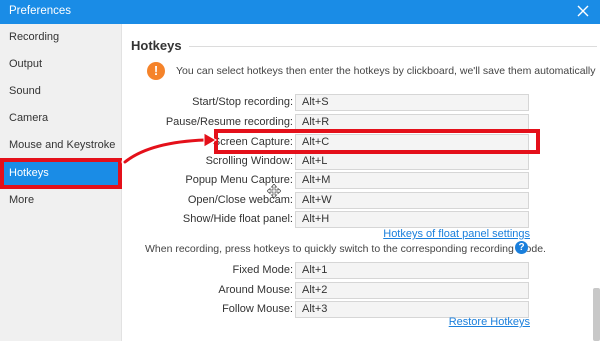 The width and height of the screenshot is (600, 341). Describe the element at coordinates (60, 118) in the screenshot. I see `sidebar-item-camera: Camera` at that location.